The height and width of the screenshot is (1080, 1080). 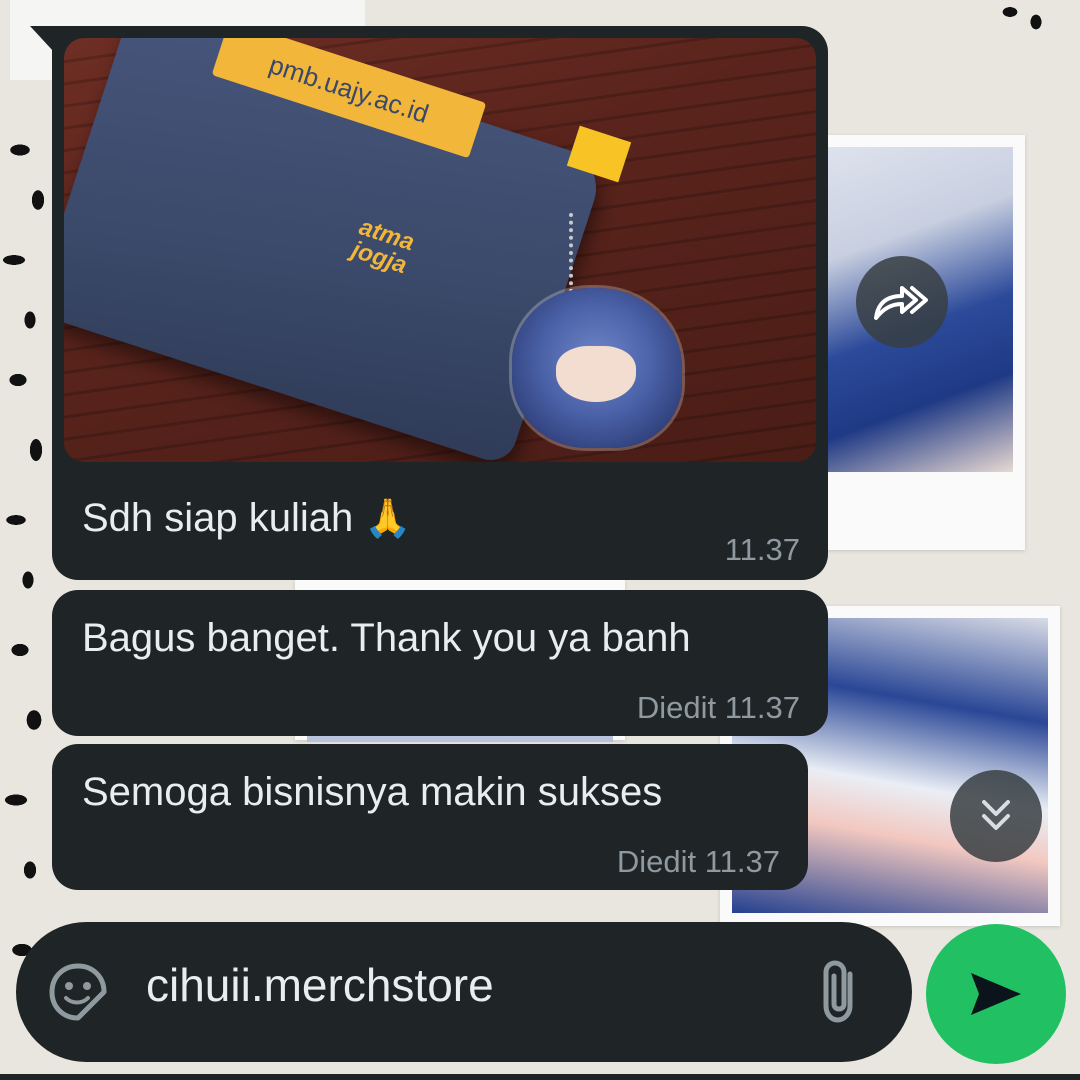 I want to click on message-caption: Sdh siap kuliah 🙏, so click(x=247, y=518).